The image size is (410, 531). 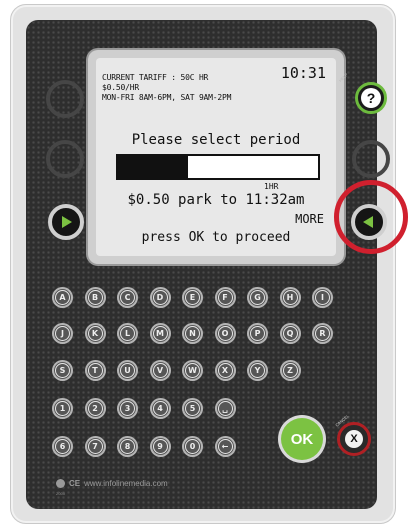 I want to click on key-t: T, so click(x=95, y=370).